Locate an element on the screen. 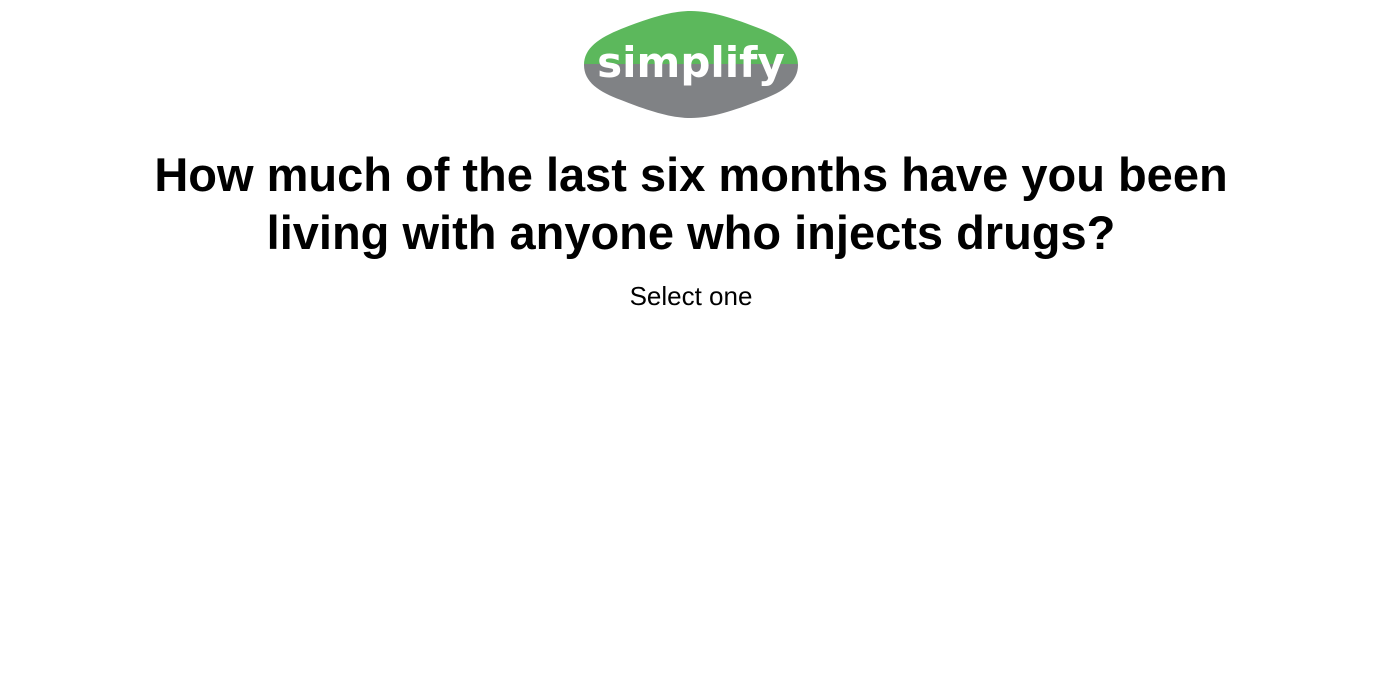  simplify-logo: simplify is located at coordinates (691, 64).